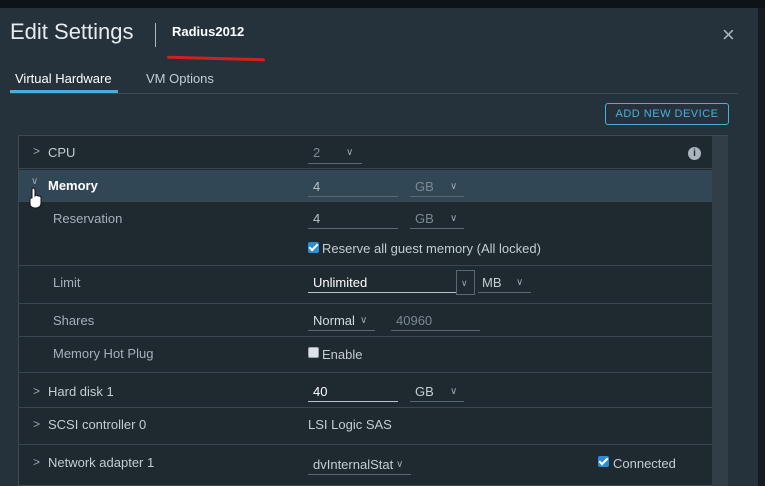 This screenshot has height=486, width=765. I want to click on hard-disk-unit-underline, so click(437, 401).